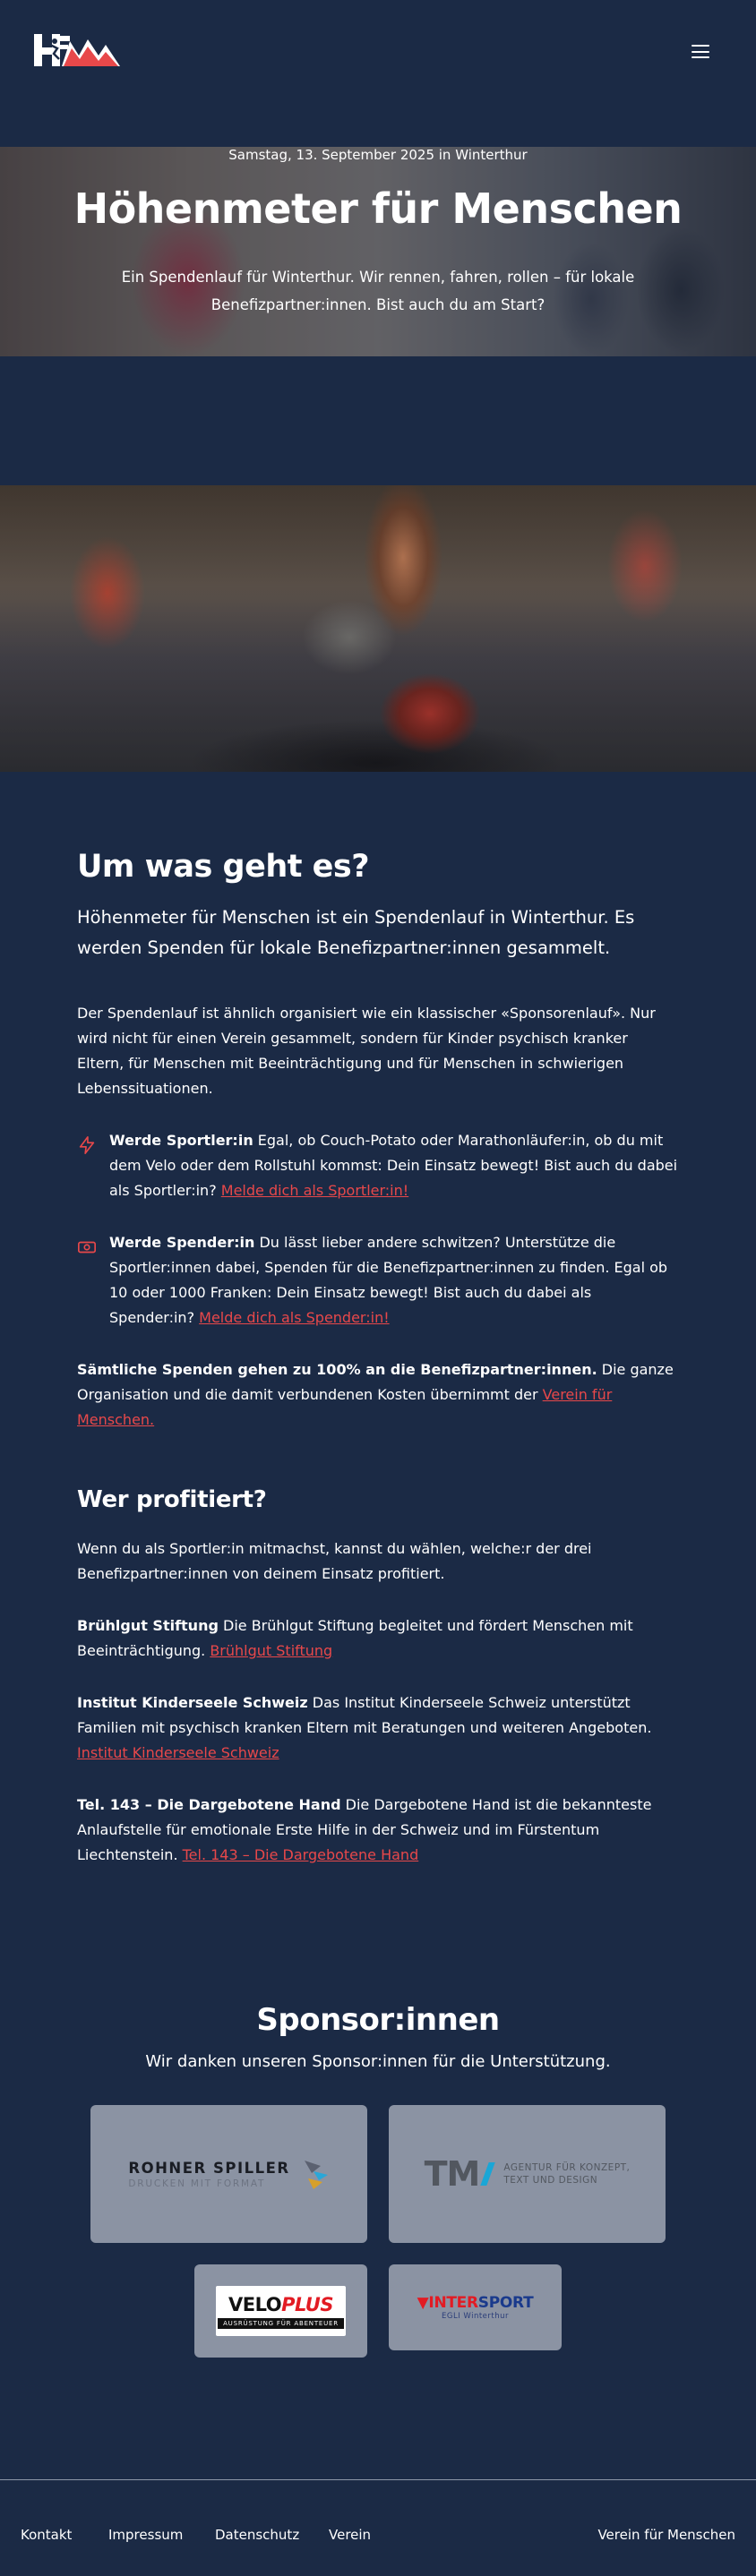  I want to click on feature-sportler-title: Werde Sportler:in, so click(181, 1140).